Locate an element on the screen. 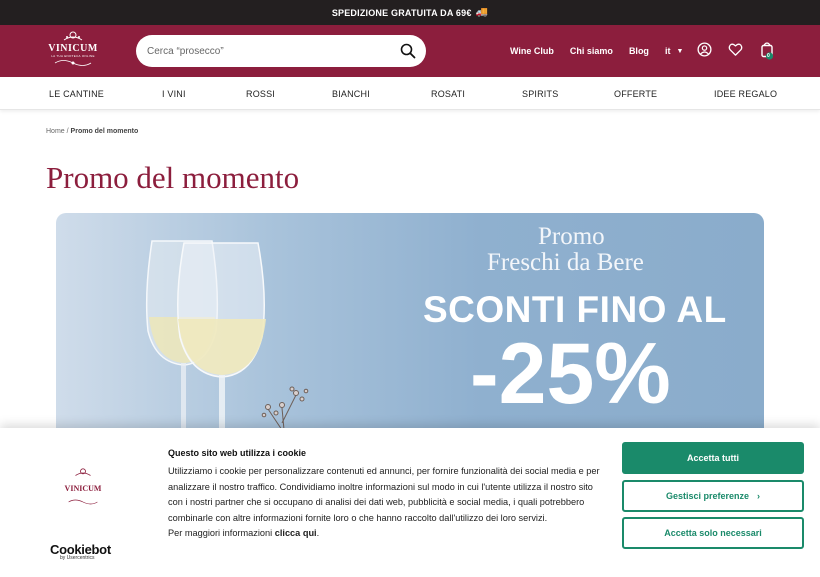 The height and width of the screenshot is (577, 820). nav-item-bianchi: BIANCHI is located at coordinates (351, 94).